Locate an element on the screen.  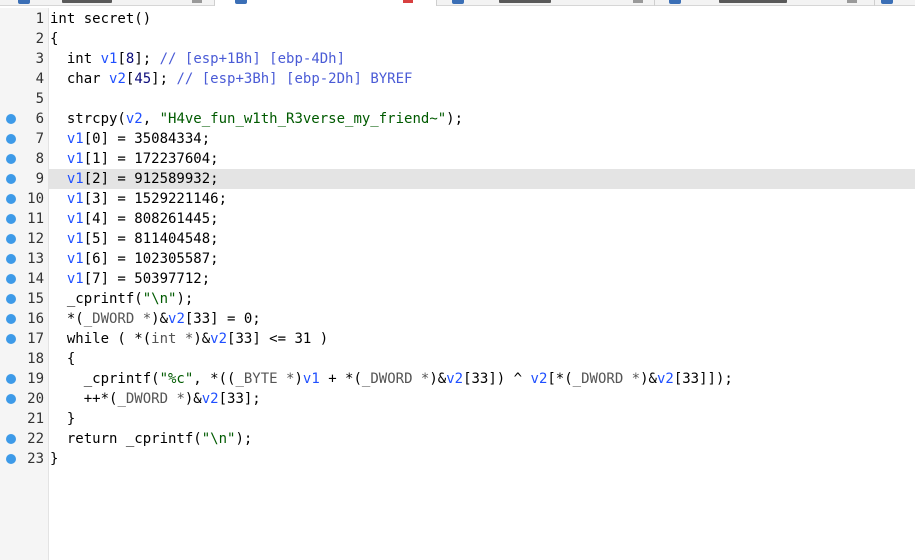
tab-ida-view is located at coordinates (107, 3).